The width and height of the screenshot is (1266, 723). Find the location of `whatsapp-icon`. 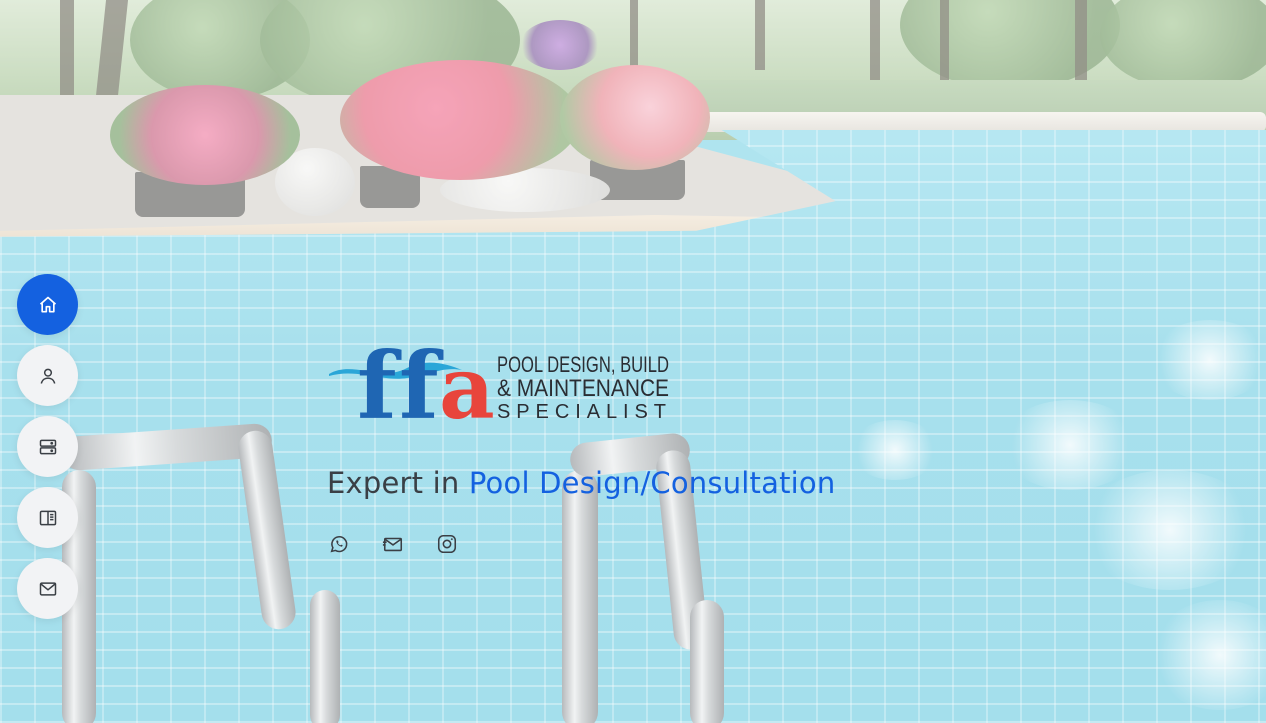

whatsapp-icon is located at coordinates (339, 544).